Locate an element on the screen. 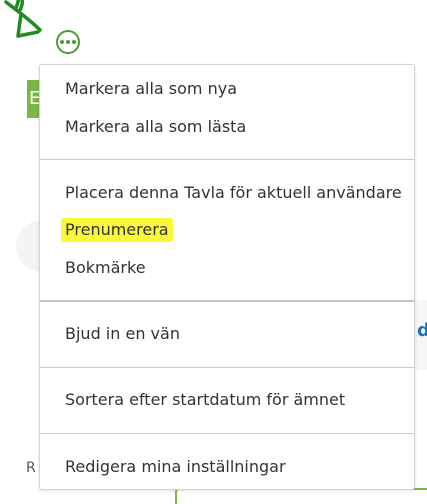 The height and width of the screenshot is (504, 427). more-horizontal-icon is located at coordinates (62, 42).